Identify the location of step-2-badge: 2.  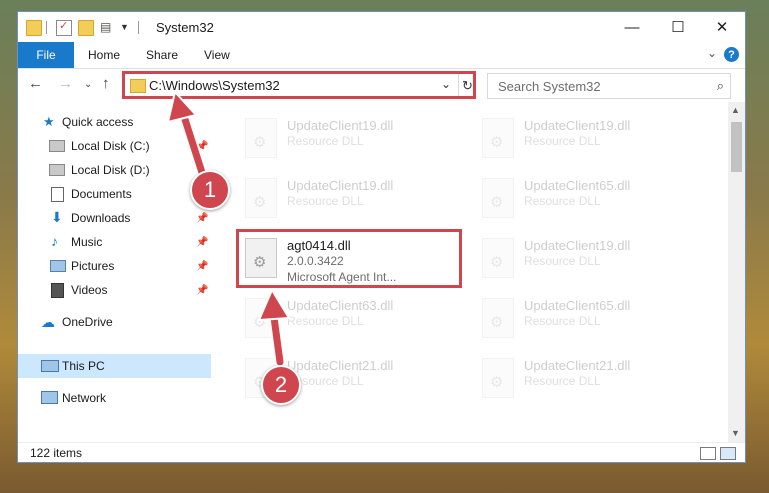
(281, 385).